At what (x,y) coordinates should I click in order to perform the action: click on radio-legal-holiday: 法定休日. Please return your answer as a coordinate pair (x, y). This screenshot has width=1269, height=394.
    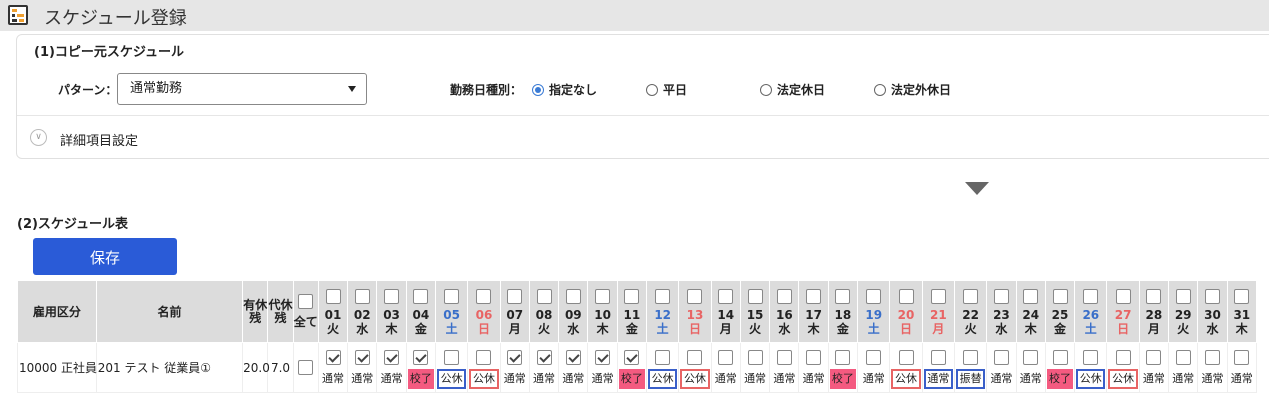
    Looking at the image, I should click on (792, 89).